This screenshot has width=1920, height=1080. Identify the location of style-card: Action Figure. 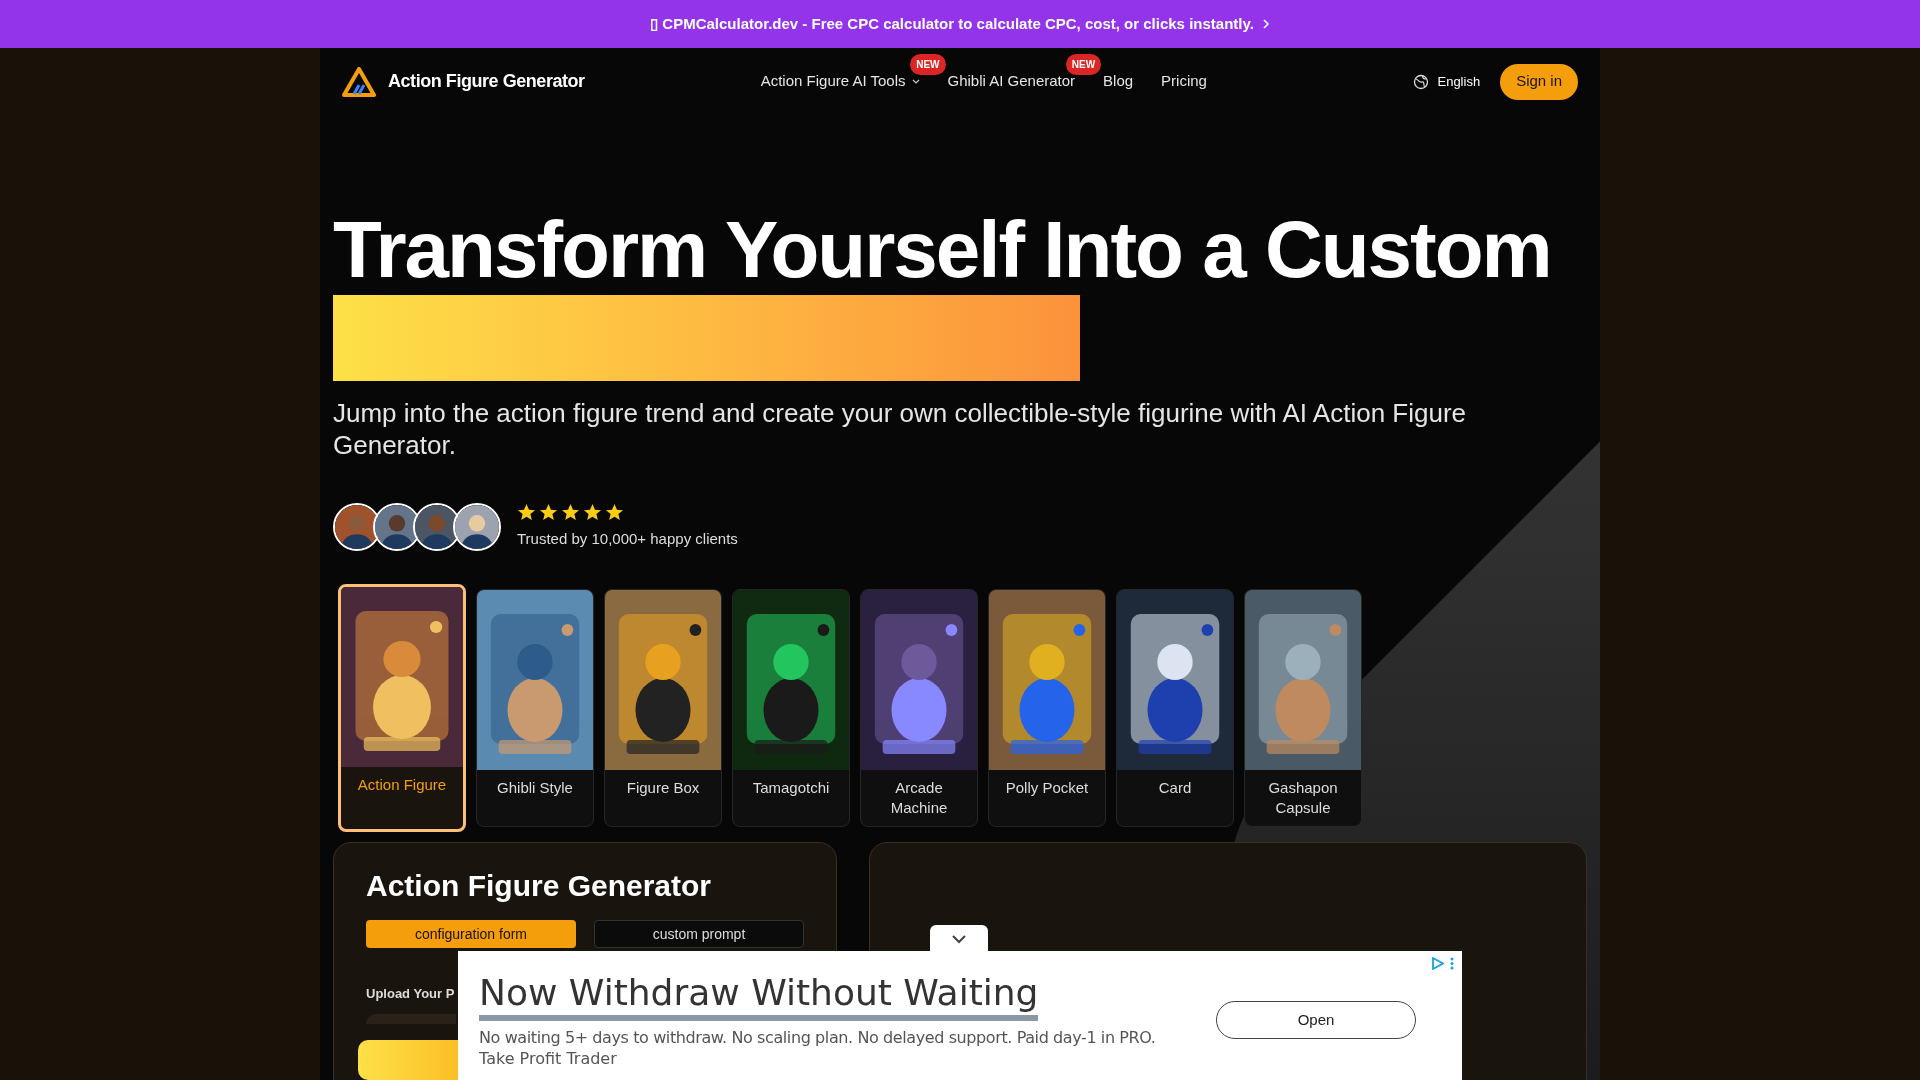
(402, 708).